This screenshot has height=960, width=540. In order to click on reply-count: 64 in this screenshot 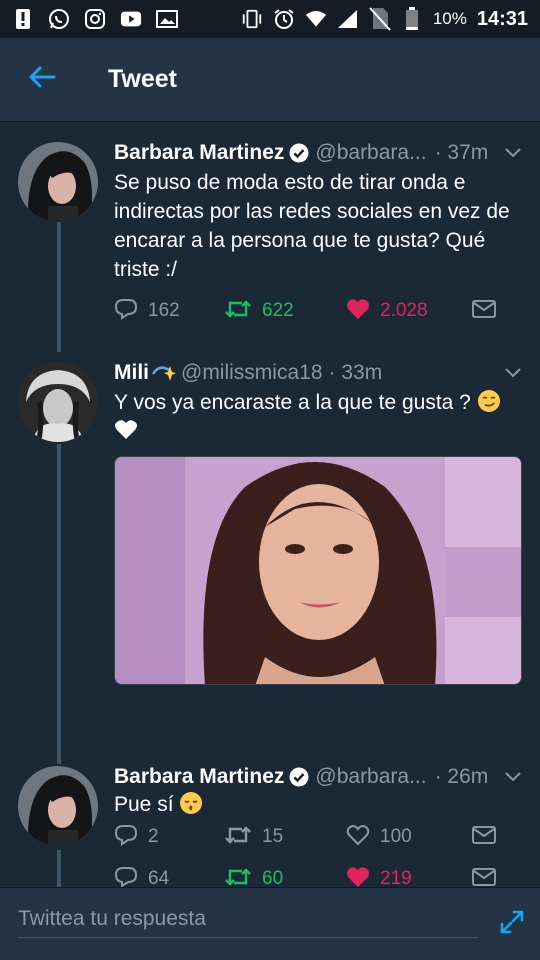, I will do `click(159, 877)`.